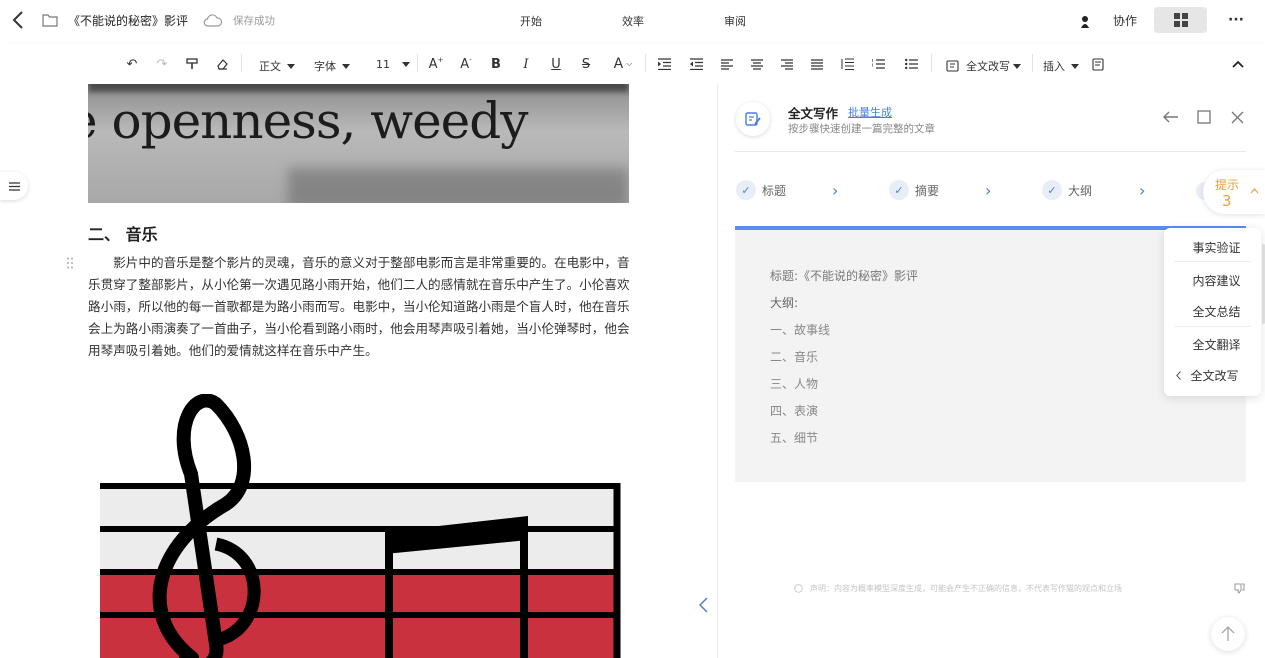 The width and height of the screenshot is (1265, 658). Describe the element at coordinates (254, 21) in the screenshot. I see `save-status: 保存成功` at that location.